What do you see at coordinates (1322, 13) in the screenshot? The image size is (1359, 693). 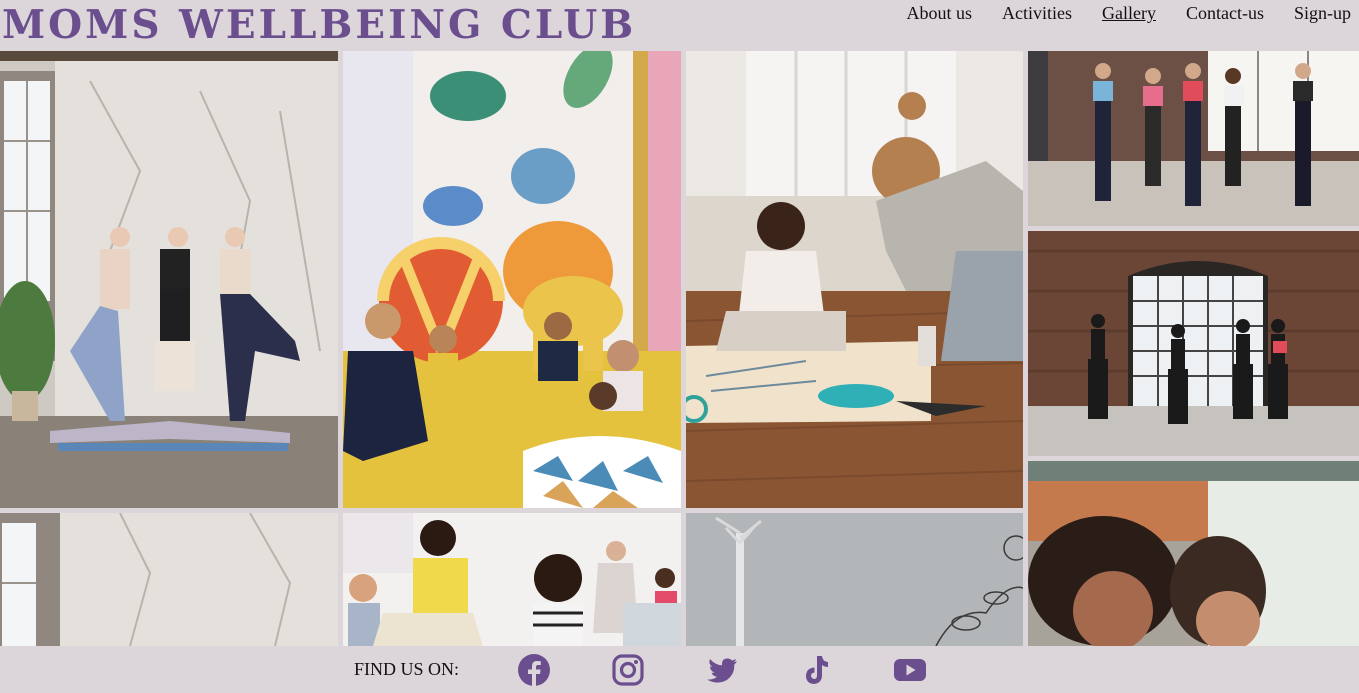 I see `nav-sign-up: Sign-up` at bounding box center [1322, 13].